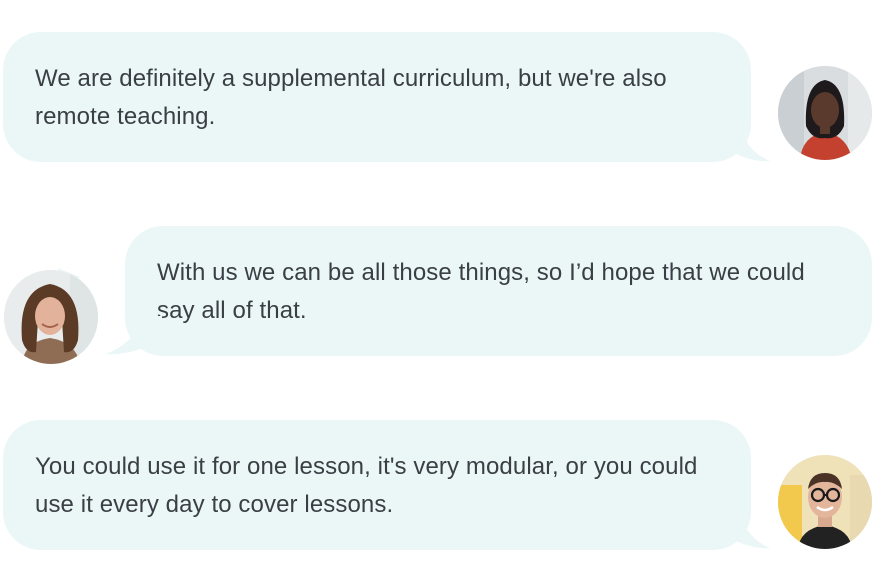 The width and height of the screenshot is (874, 582). I want to click on man-avatar-icon, so click(825, 502).